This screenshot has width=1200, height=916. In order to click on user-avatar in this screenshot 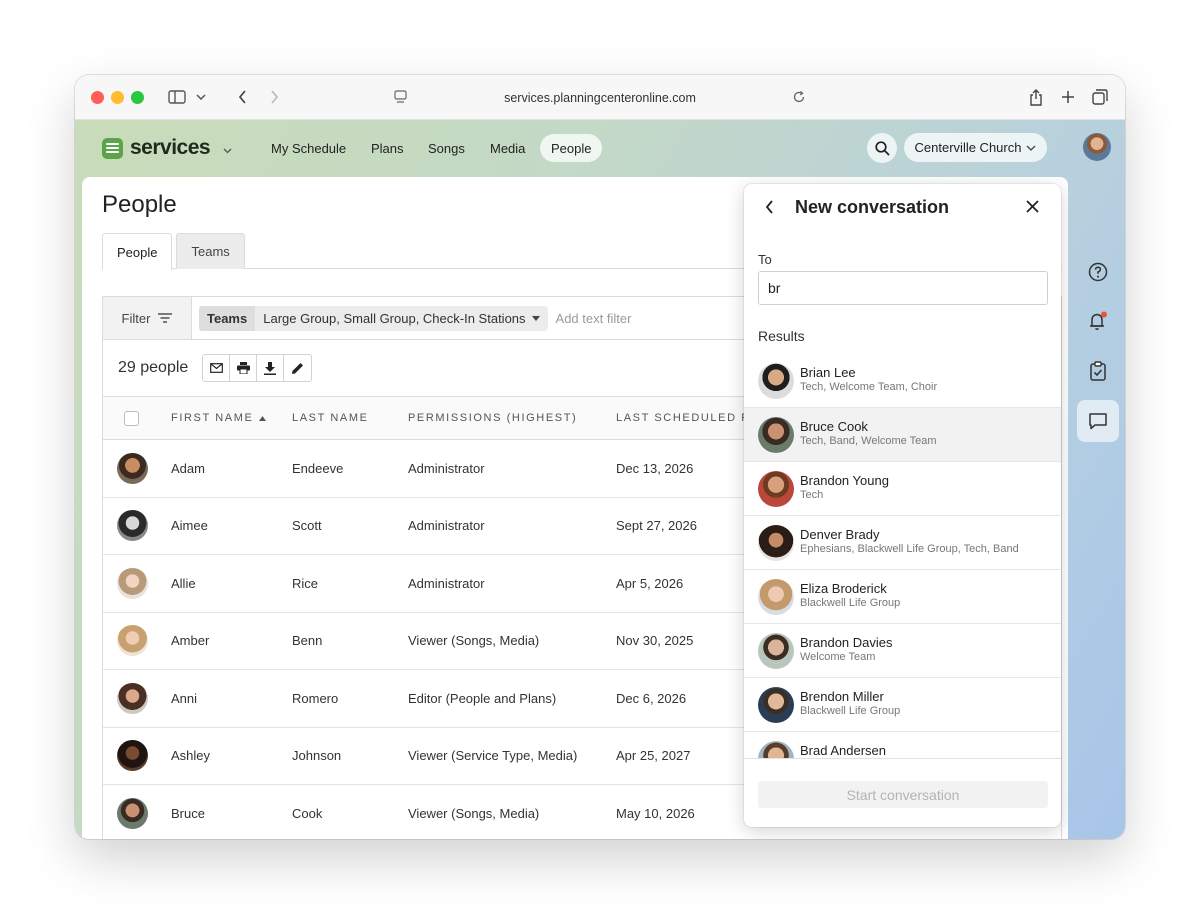, I will do `click(1097, 147)`.